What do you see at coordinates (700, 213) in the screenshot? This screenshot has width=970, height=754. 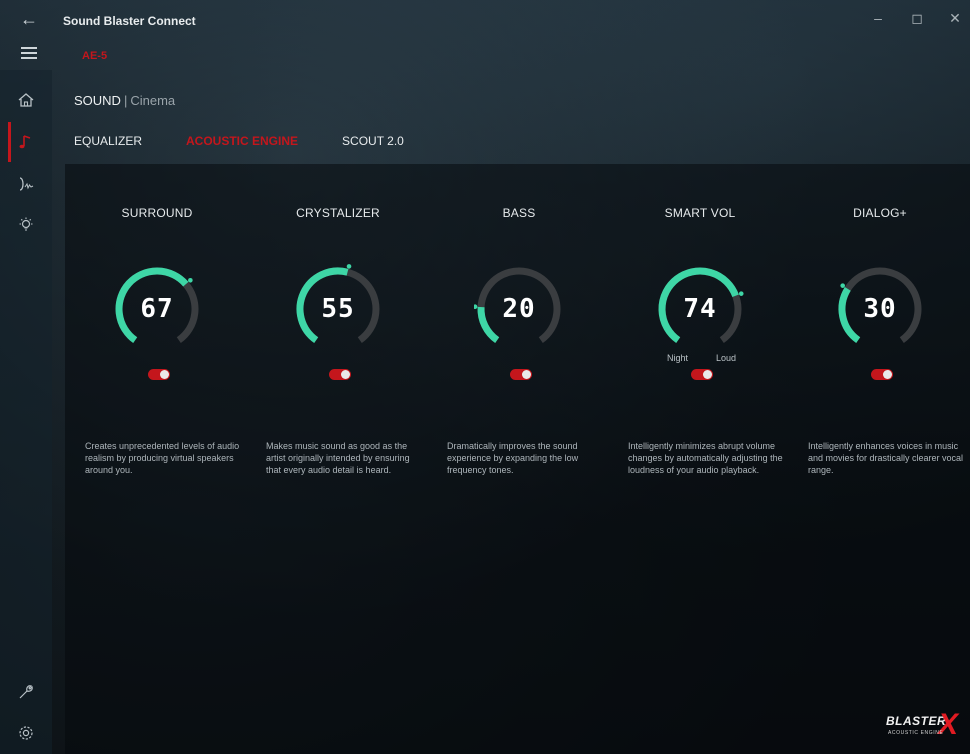 I see `feature-title: SMART VOL` at bounding box center [700, 213].